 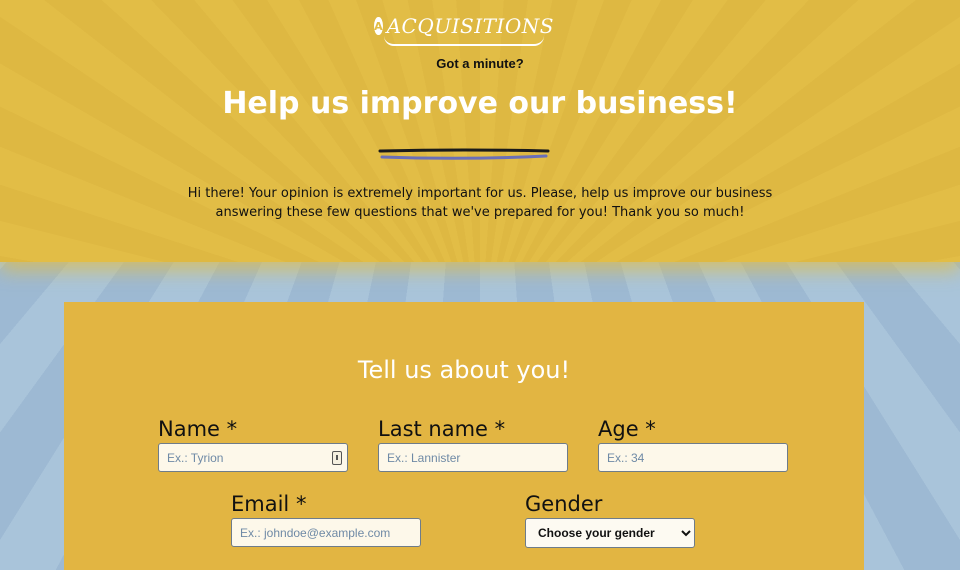 What do you see at coordinates (627, 429) in the screenshot?
I see `age-label: Age *` at bounding box center [627, 429].